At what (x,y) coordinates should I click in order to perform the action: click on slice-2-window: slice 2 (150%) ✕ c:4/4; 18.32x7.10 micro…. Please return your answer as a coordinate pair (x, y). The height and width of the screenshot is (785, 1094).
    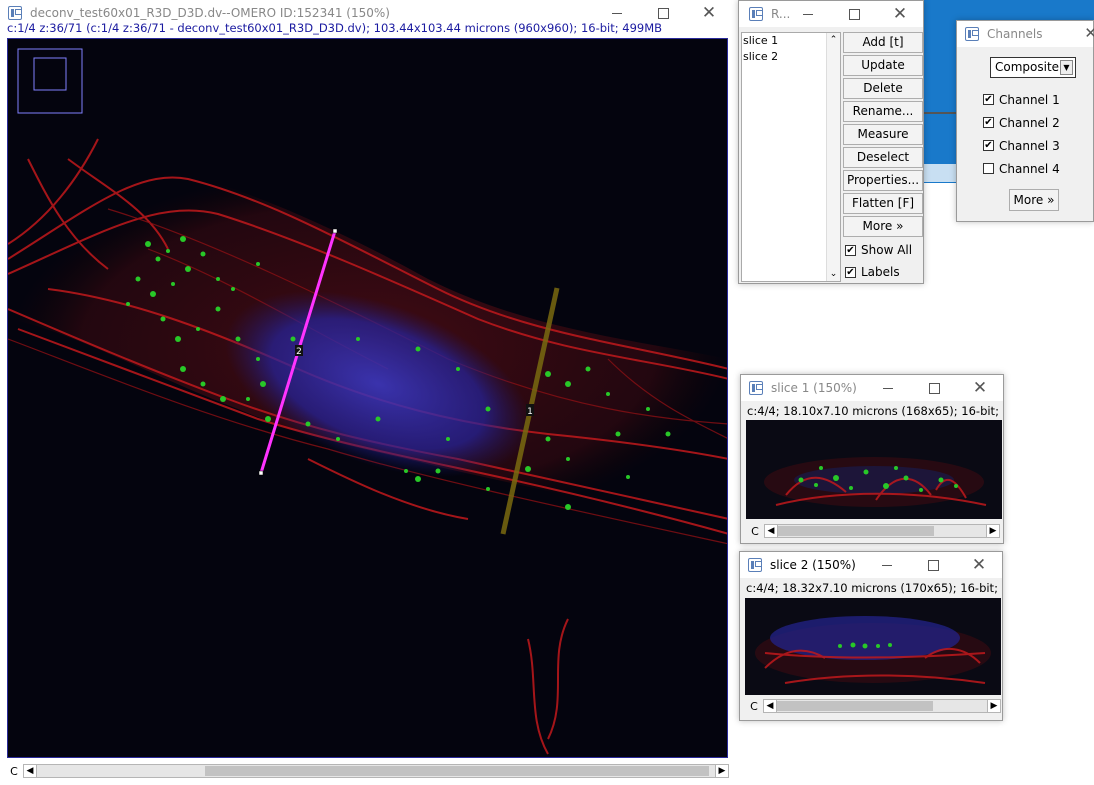
    Looking at the image, I should click on (871, 636).